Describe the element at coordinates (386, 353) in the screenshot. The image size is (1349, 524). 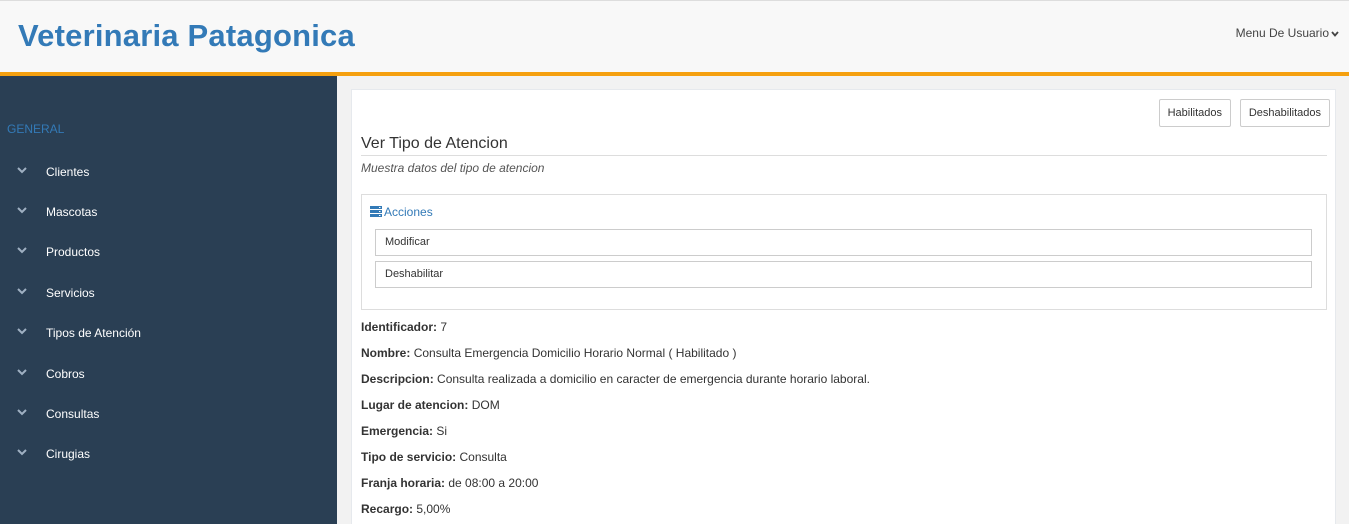
I see `detail-key: Nombre:` at that location.